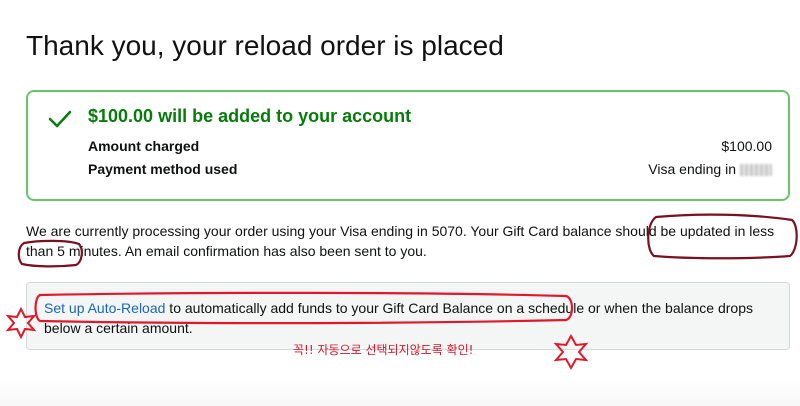 The height and width of the screenshot is (406, 800). I want to click on page-title: Thank you, your reload order is placed, so click(265, 45).